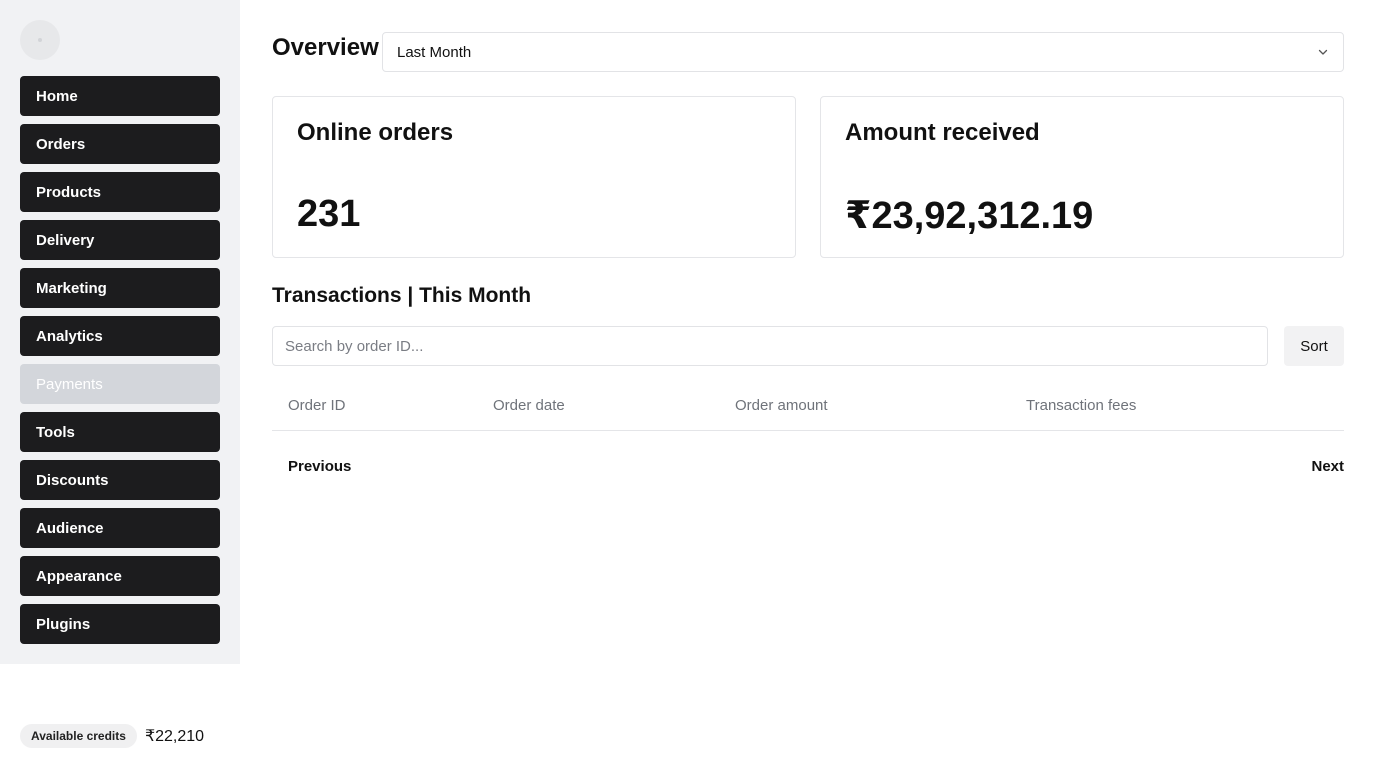  I want to click on card-title: Amount received, so click(942, 132).